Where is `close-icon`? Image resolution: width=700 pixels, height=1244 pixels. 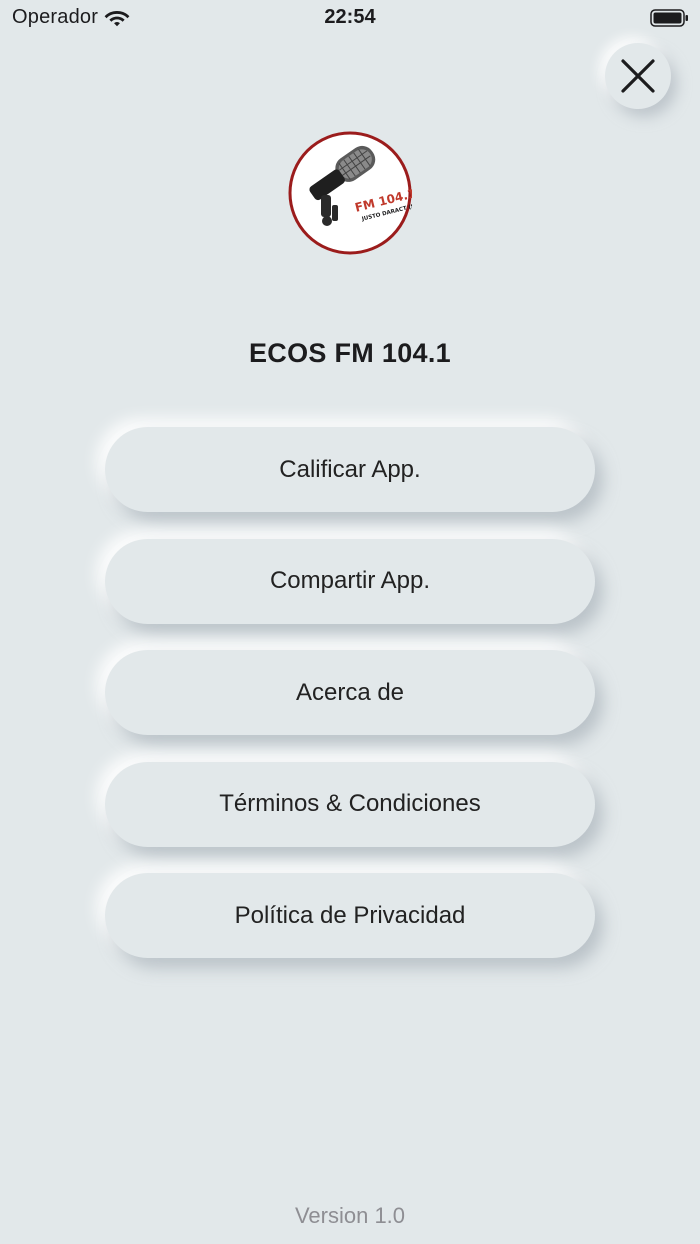
close-icon is located at coordinates (638, 76).